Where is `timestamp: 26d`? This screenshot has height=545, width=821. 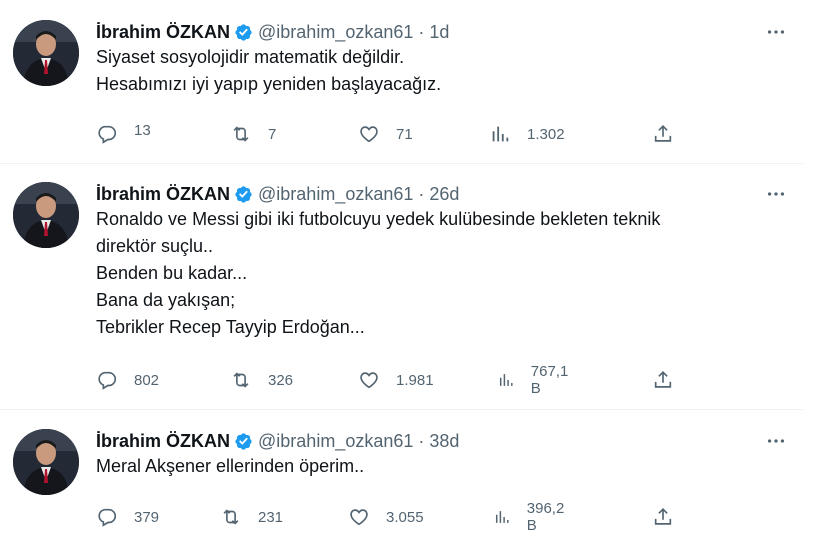 timestamp: 26d is located at coordinates (444, 194).